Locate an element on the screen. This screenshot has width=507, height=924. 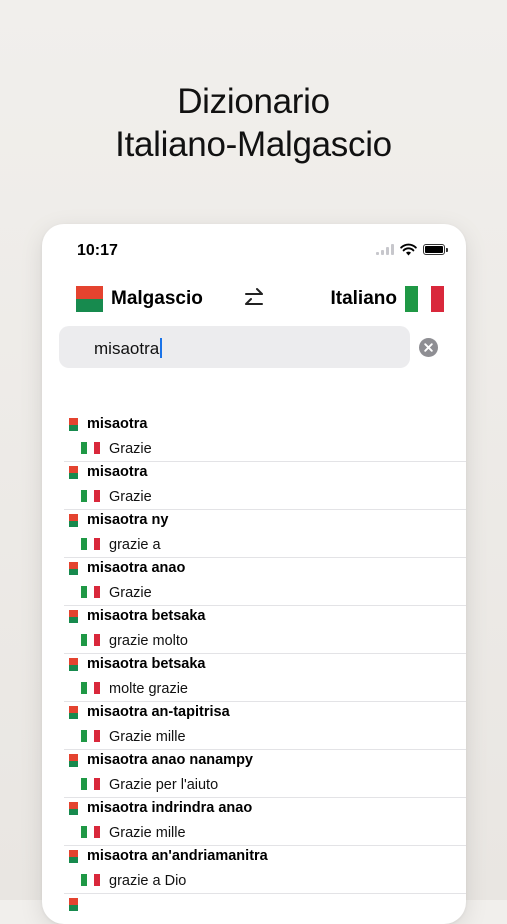
result-translation: grazie a Dio is located at coordinates (148, 881).